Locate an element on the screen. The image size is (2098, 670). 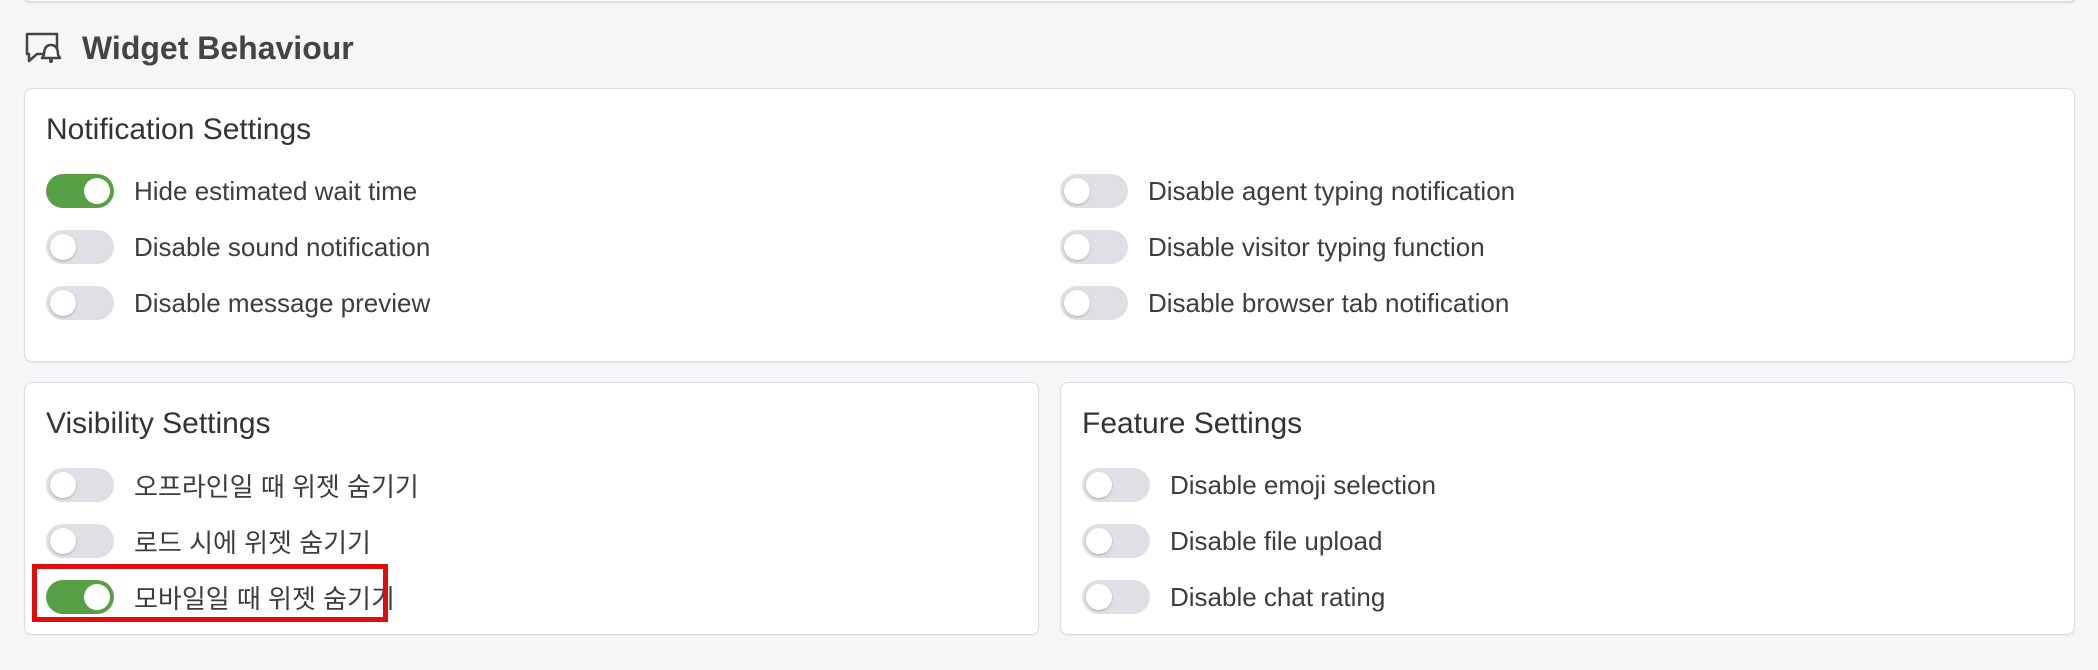
section-title: Widget Behaviour is located at coordinates (218, 47).